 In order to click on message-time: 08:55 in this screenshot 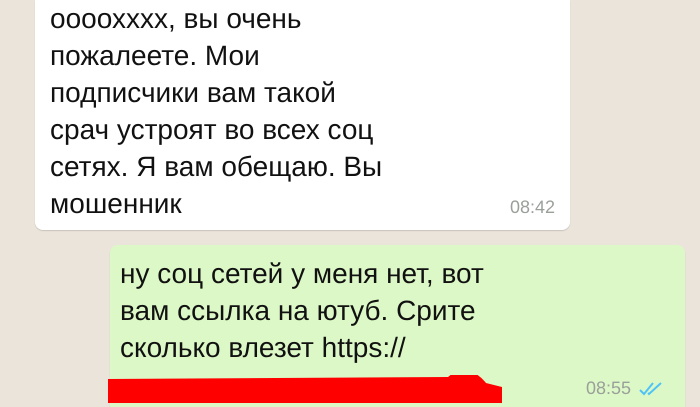, I will do `click(608, 388)`.